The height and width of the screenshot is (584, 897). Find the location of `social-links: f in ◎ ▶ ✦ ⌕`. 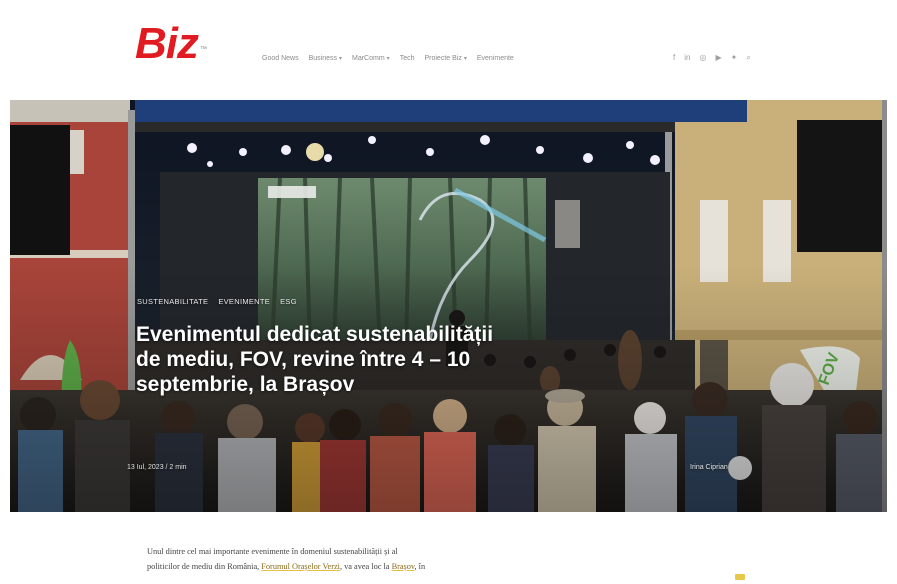

social-links: f in ◎ ▶ ✦ ⌕ is located at coordinates (712, 58).